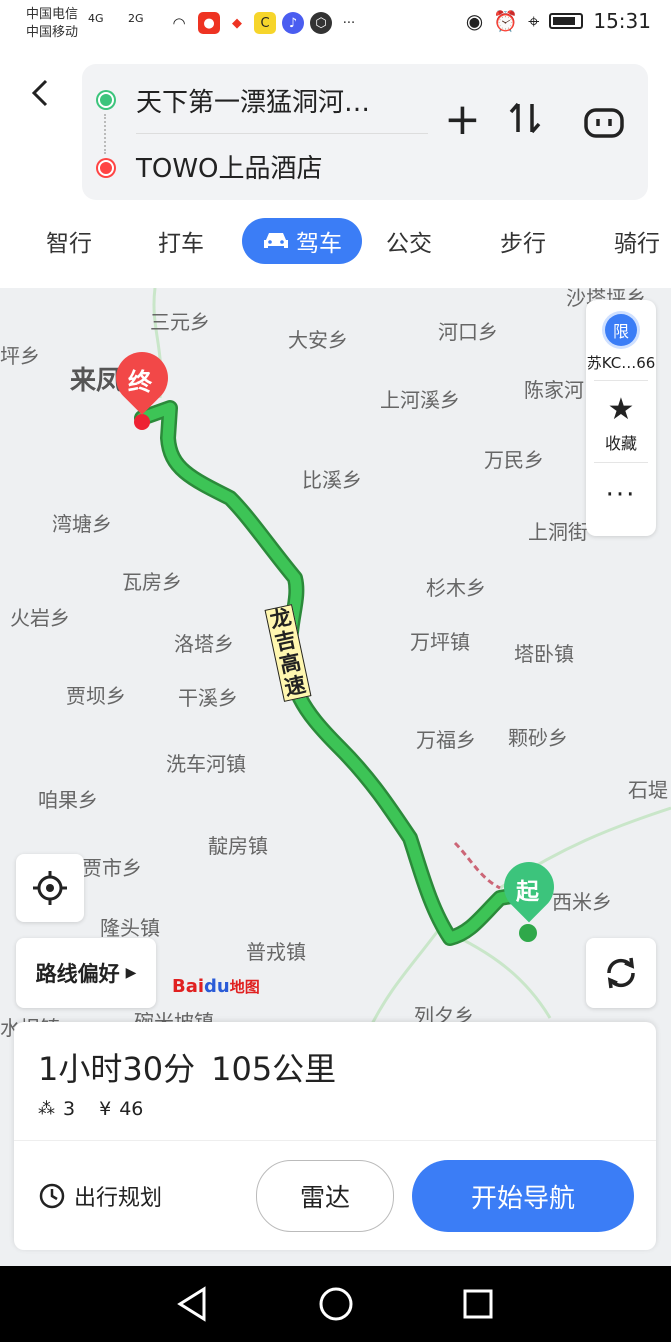  I want to click on place-label: 颗砂乡, so click(538, 738).